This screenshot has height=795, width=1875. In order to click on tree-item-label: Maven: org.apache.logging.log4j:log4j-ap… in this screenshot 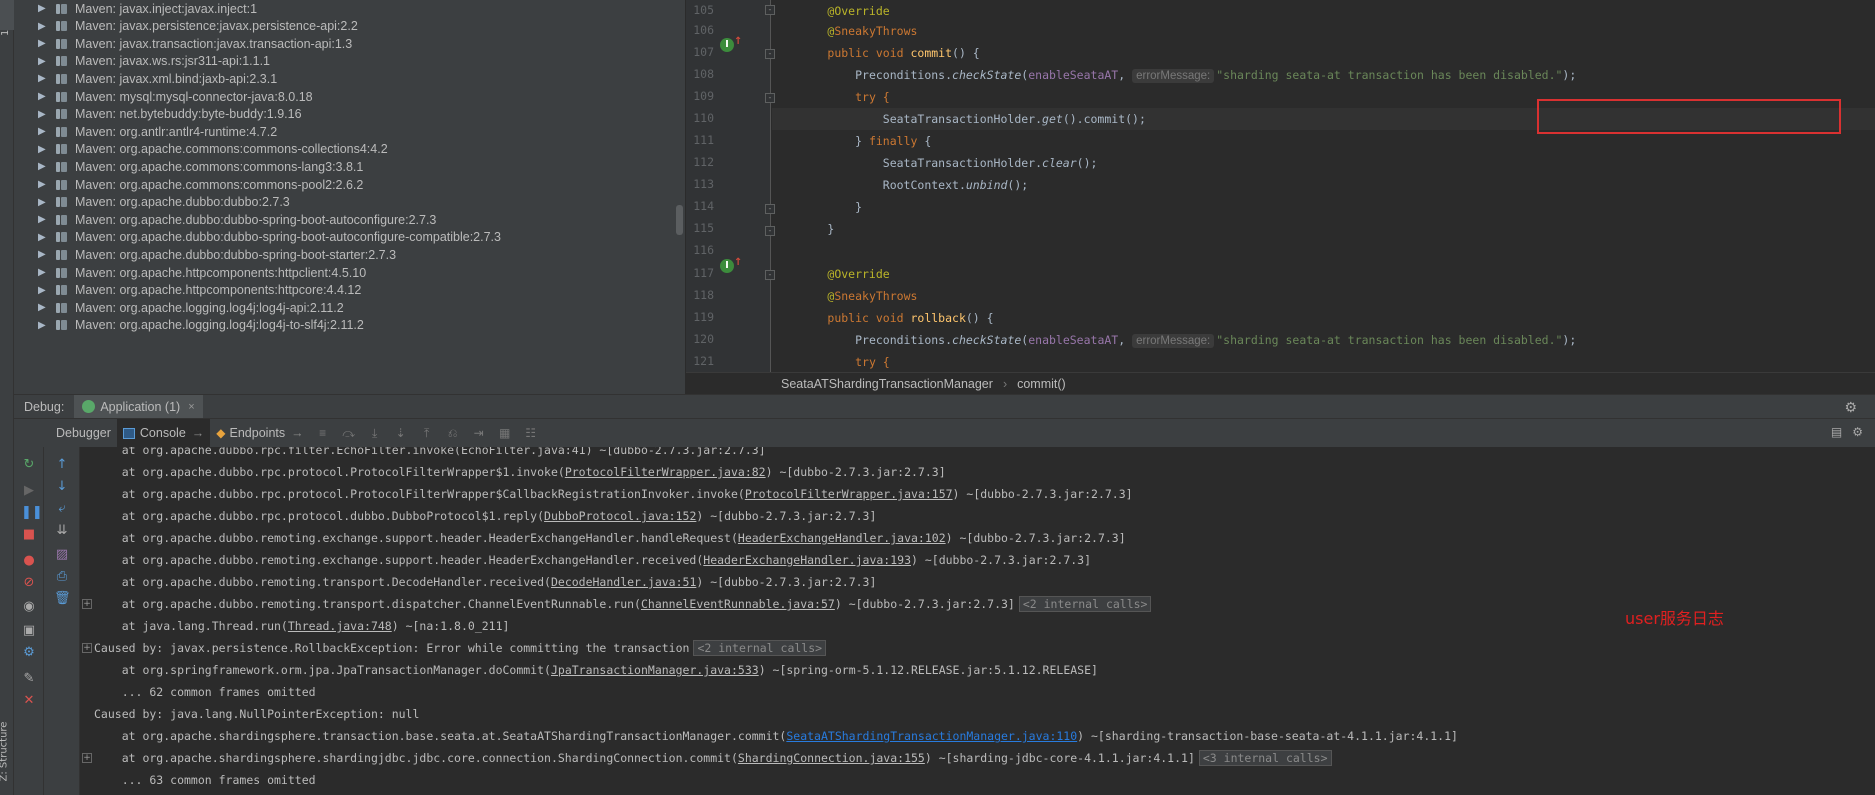, I will do `click(209, 307)`.